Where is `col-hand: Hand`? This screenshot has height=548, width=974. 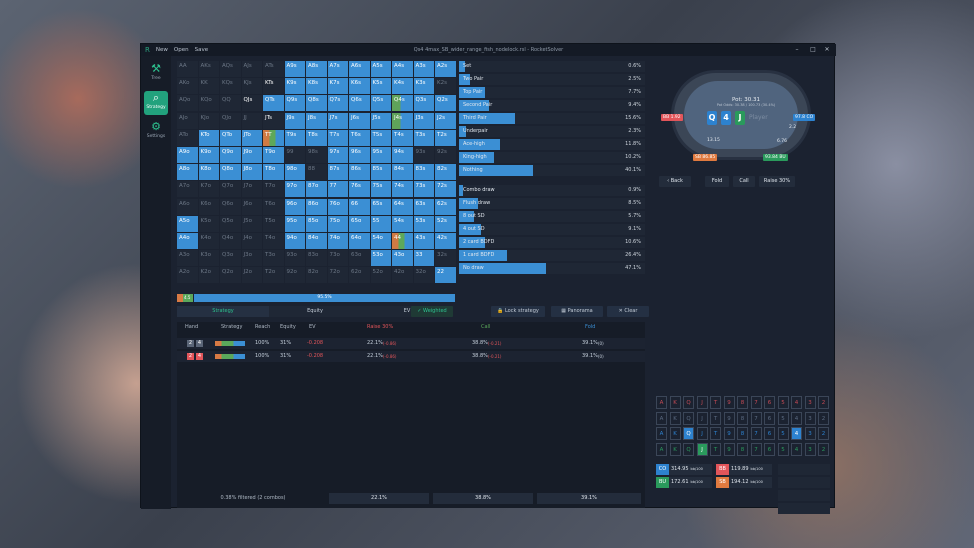
col-hand: Hand is located at coordinates (191, 327).